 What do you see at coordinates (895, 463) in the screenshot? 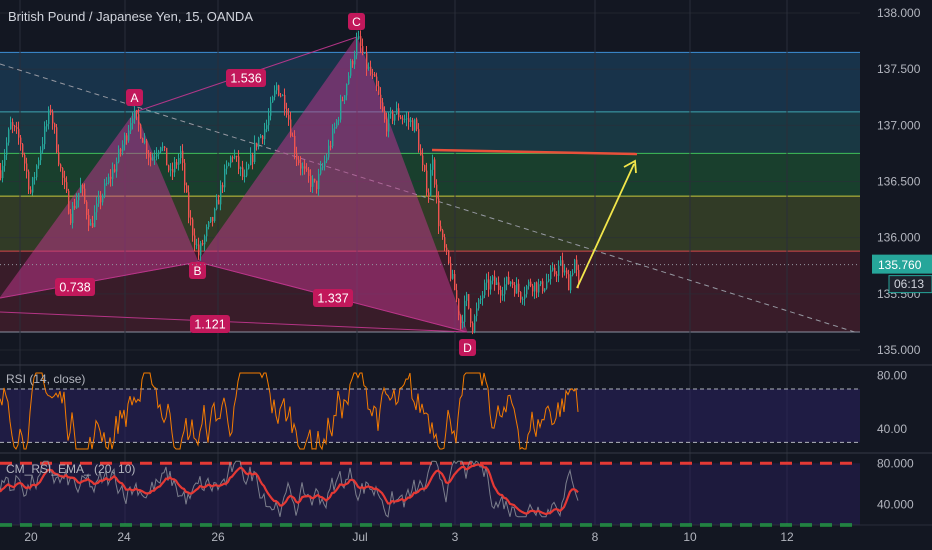
I see `cm-rsi-axis-tick-label: 80.000` at bounding box center [895, 463].